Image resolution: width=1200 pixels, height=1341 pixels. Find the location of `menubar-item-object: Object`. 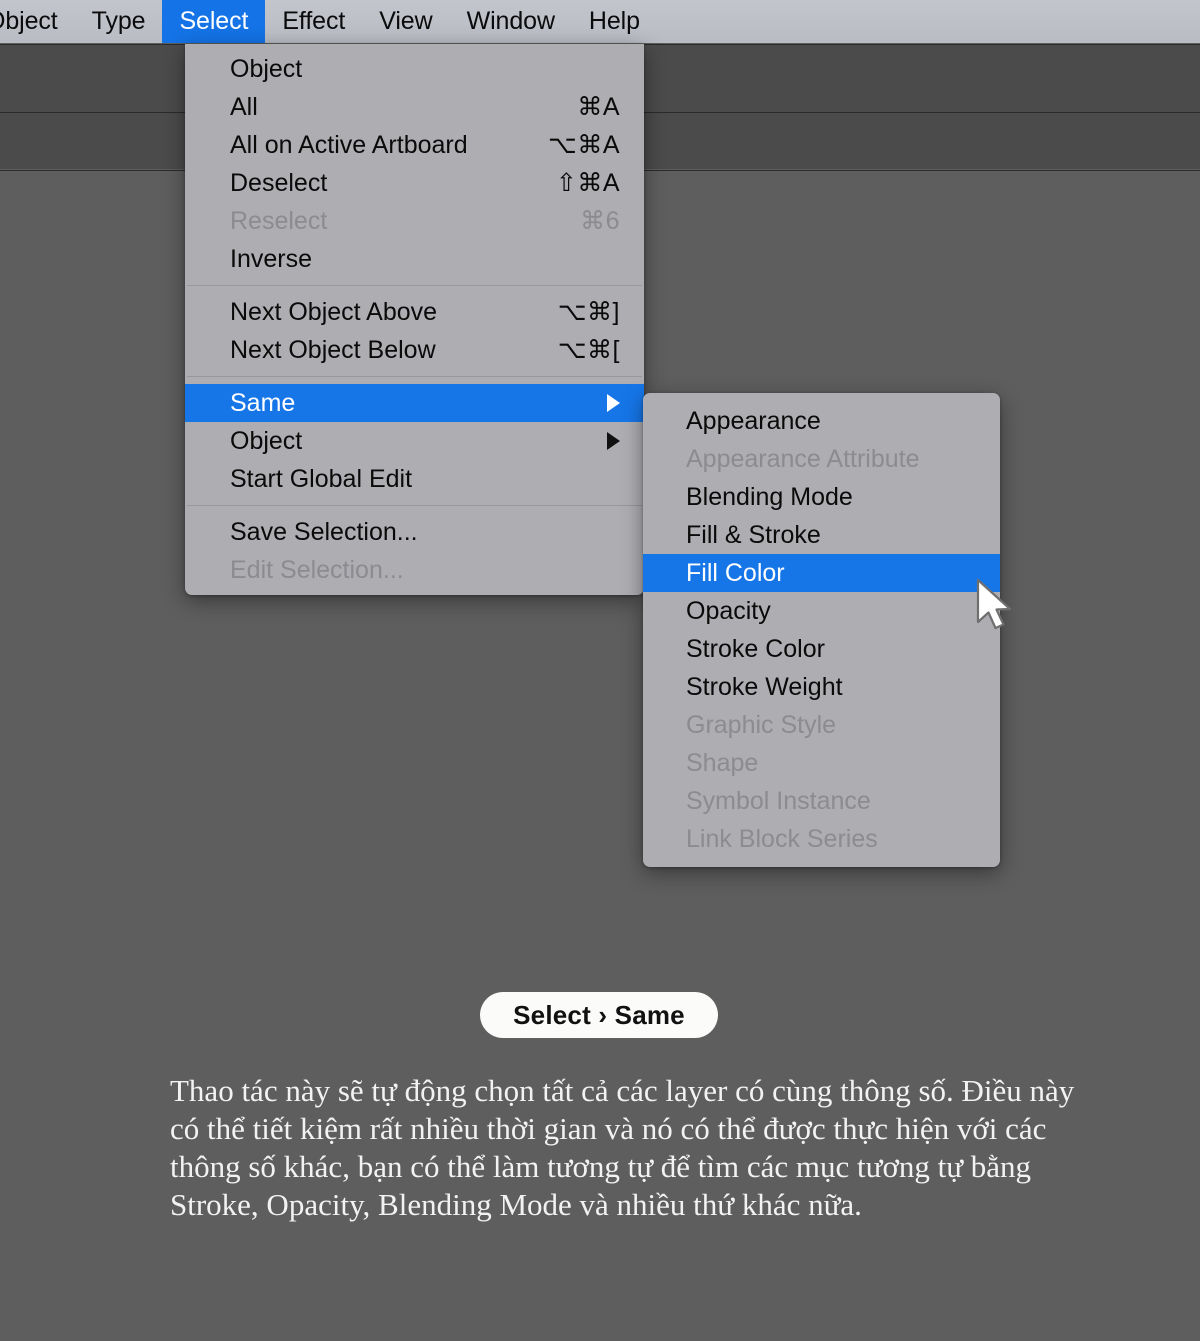

menubar-item-object: Object is located at coordinates (37, 21).